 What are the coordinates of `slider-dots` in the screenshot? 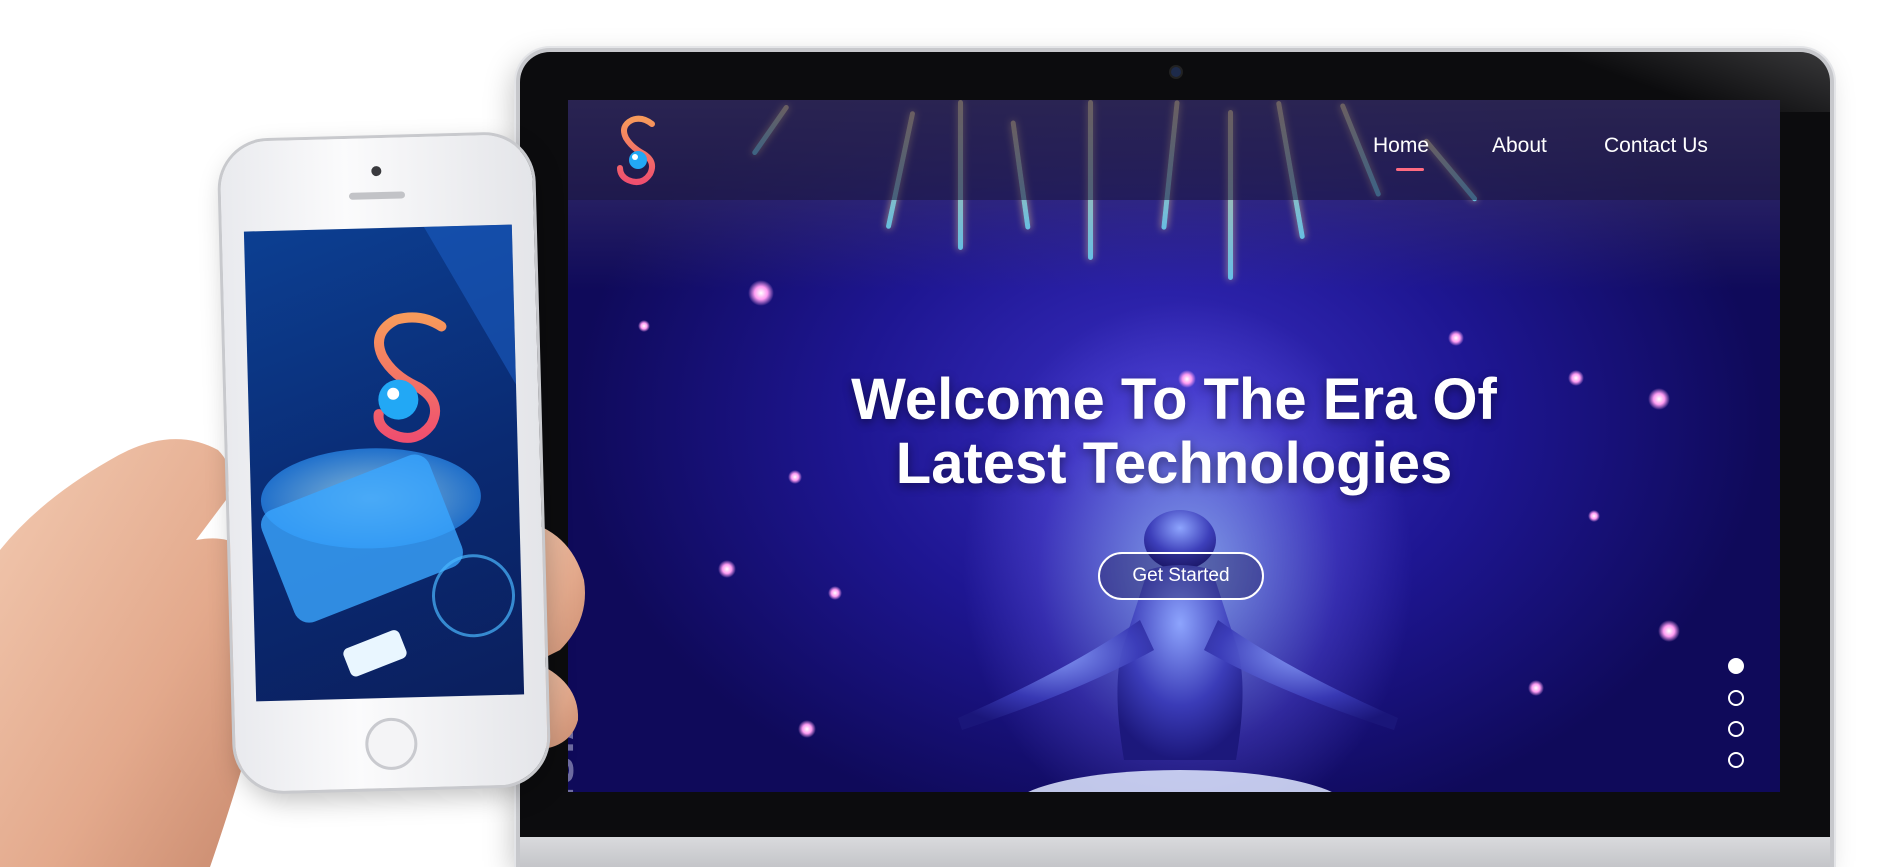 It's located at (1738, 713).